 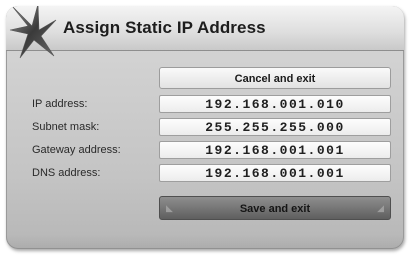 I want to click on cancel-and-exit-button: Cancel and exit, so click(x=275, y=78).